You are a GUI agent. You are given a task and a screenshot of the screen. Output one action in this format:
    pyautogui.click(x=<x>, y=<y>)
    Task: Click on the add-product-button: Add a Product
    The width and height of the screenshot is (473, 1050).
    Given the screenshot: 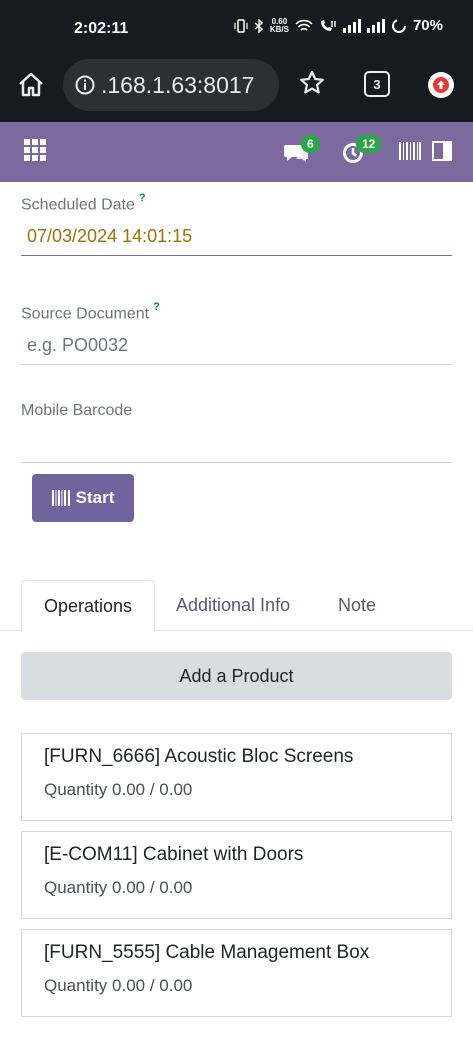 What is the action you would take?
    pyautogui.click(x=236, y=676)
    